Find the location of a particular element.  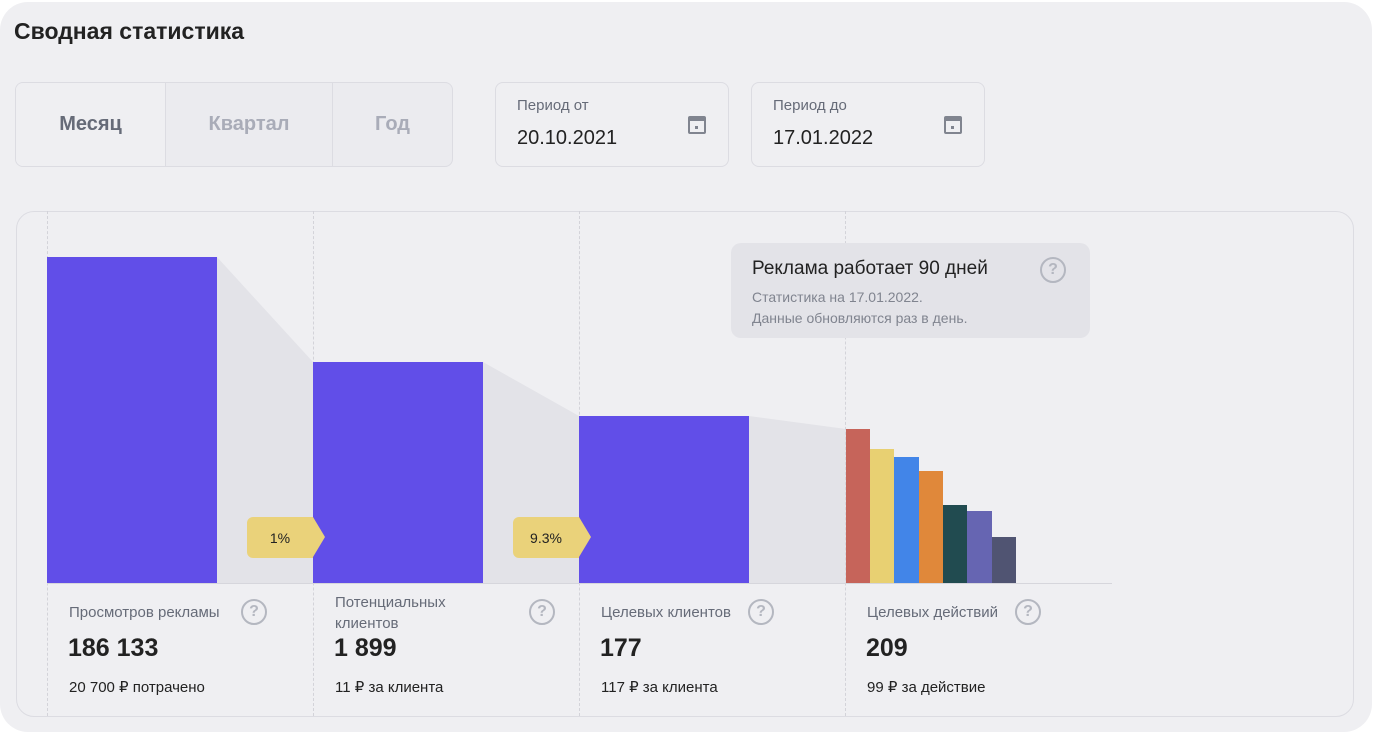

stat-value: 177 is located at coordinates (621, 648).